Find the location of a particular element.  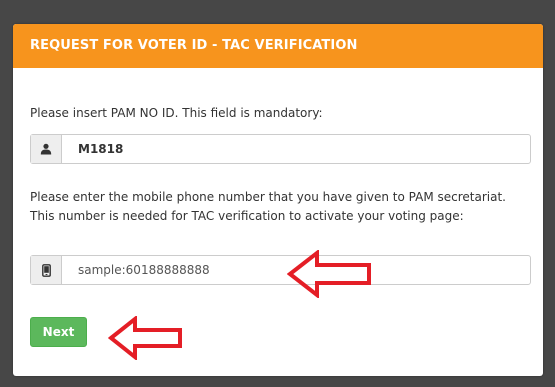

mobile-phone-icon is located at coordinates (46, 270).